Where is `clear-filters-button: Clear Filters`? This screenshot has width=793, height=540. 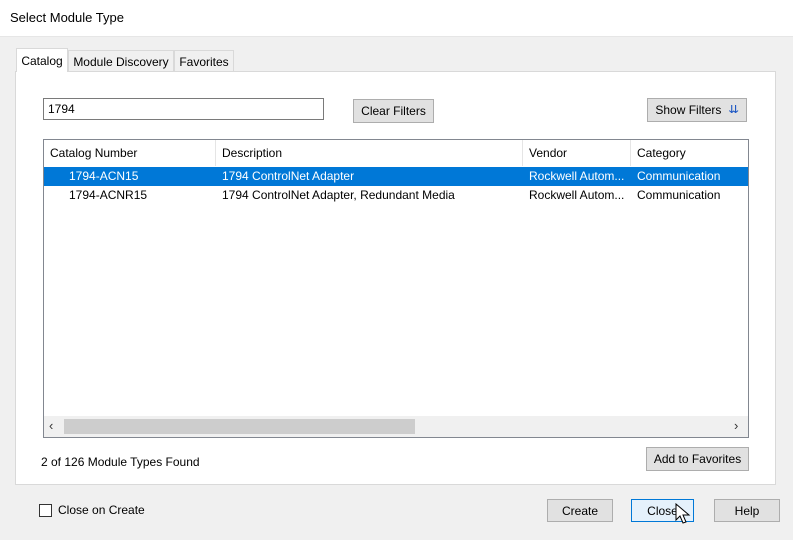 clear-filters-button: Clear Filters is located at coordinates (393, 111).